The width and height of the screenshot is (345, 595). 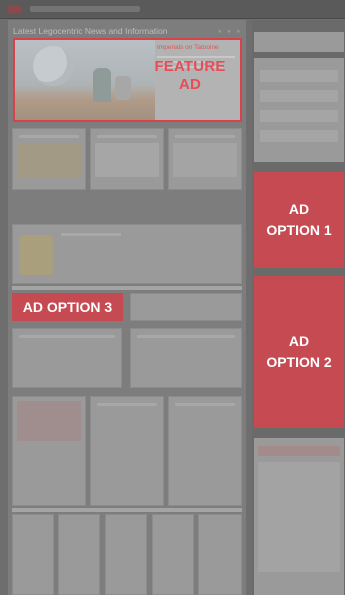 What do you see at coordinates (299, 352) in the screenshot?
I see `ad-option-2: AD OPTION 2` at bounding box center [299, 352].